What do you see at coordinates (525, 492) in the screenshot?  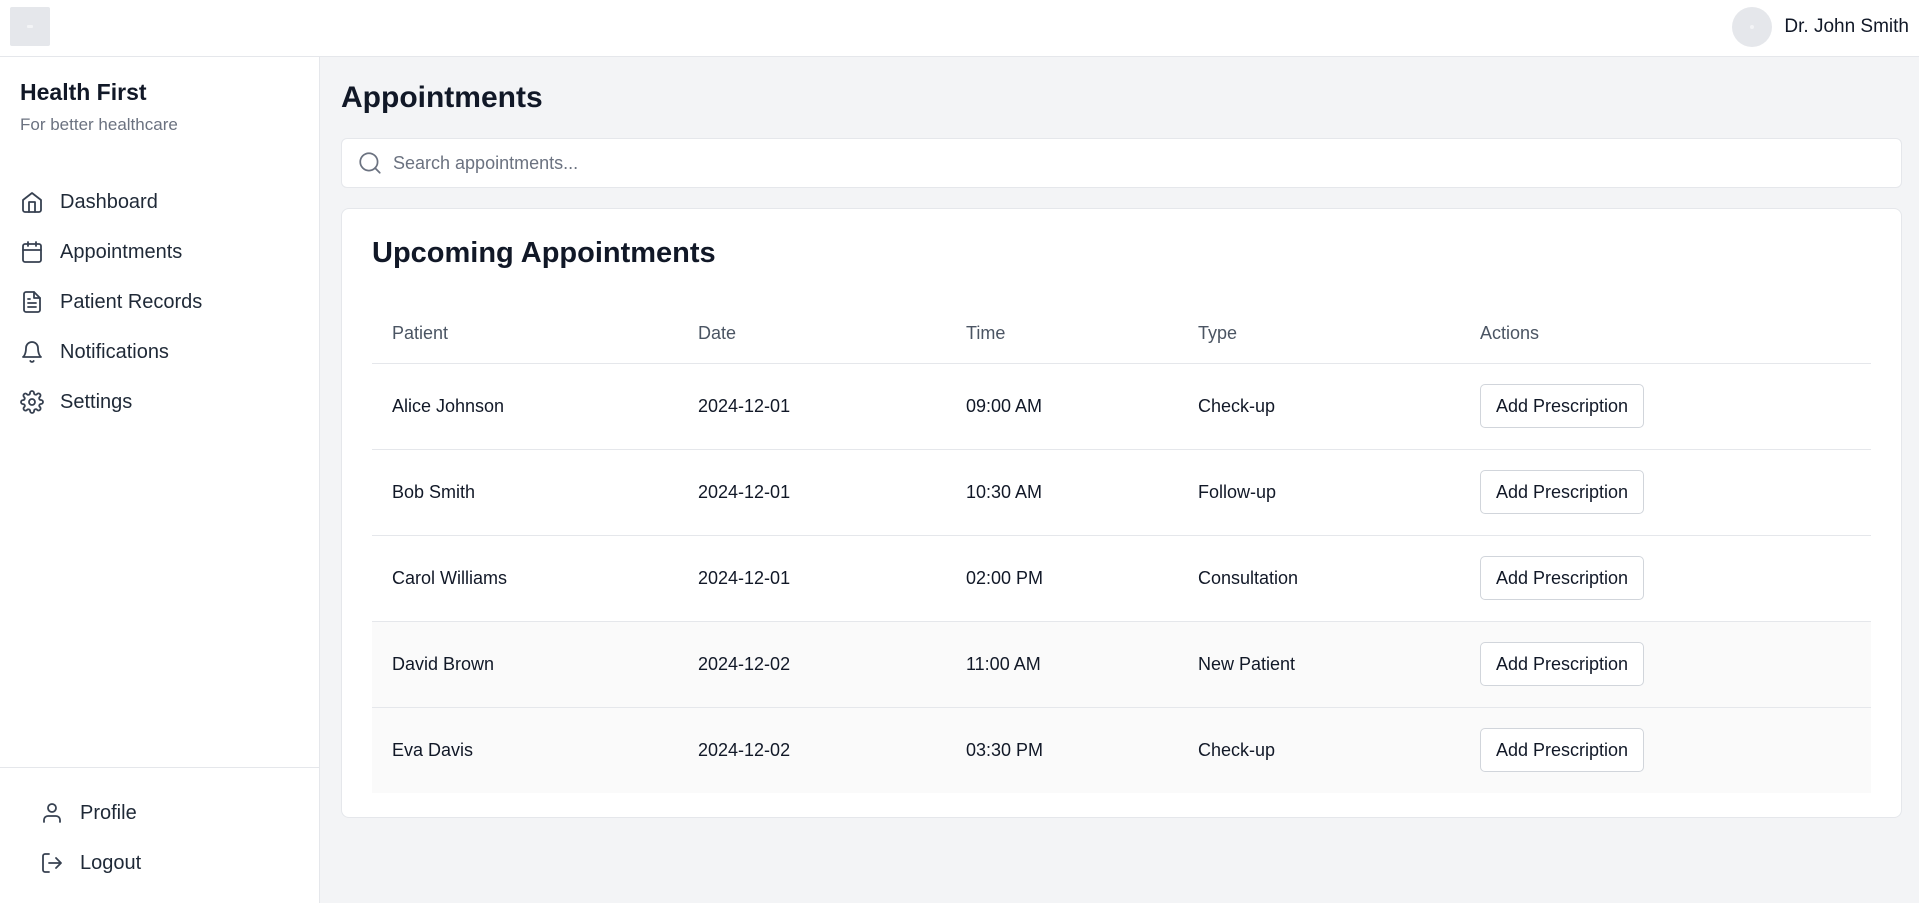 I see `patient-cell: Bob Smith` at bounding box center [525, 492].